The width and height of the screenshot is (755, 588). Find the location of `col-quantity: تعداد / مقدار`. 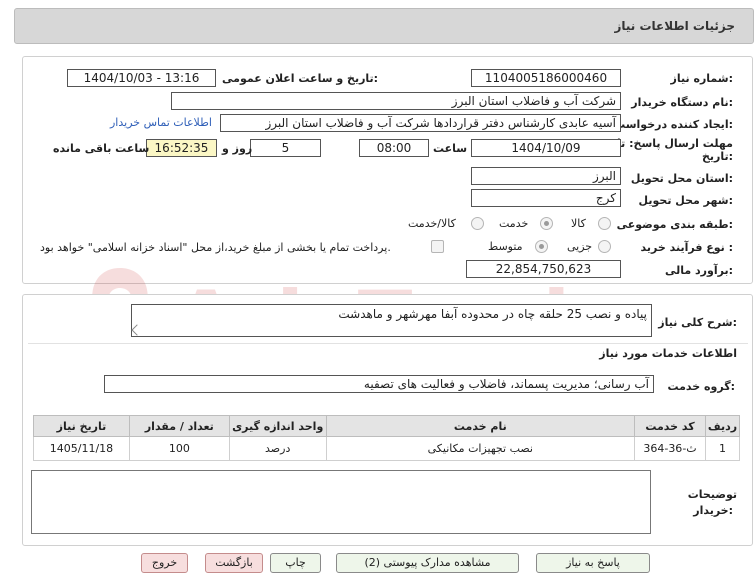

col-quantity: تعداد / مقدار is located at coordinates (179, 426).